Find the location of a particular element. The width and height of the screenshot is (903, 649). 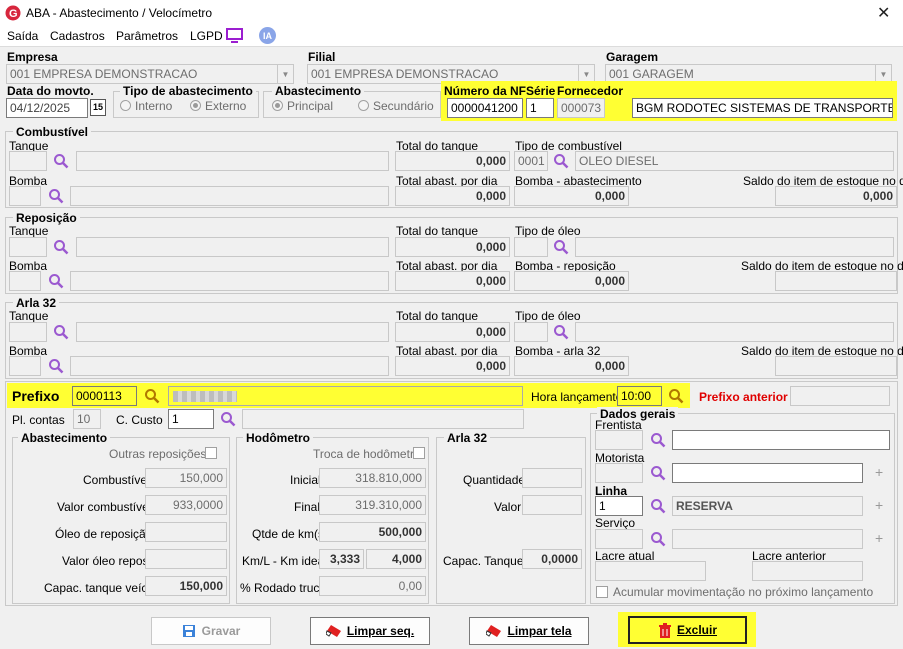

acumular-checkbox is located at coordinates (602, 592).